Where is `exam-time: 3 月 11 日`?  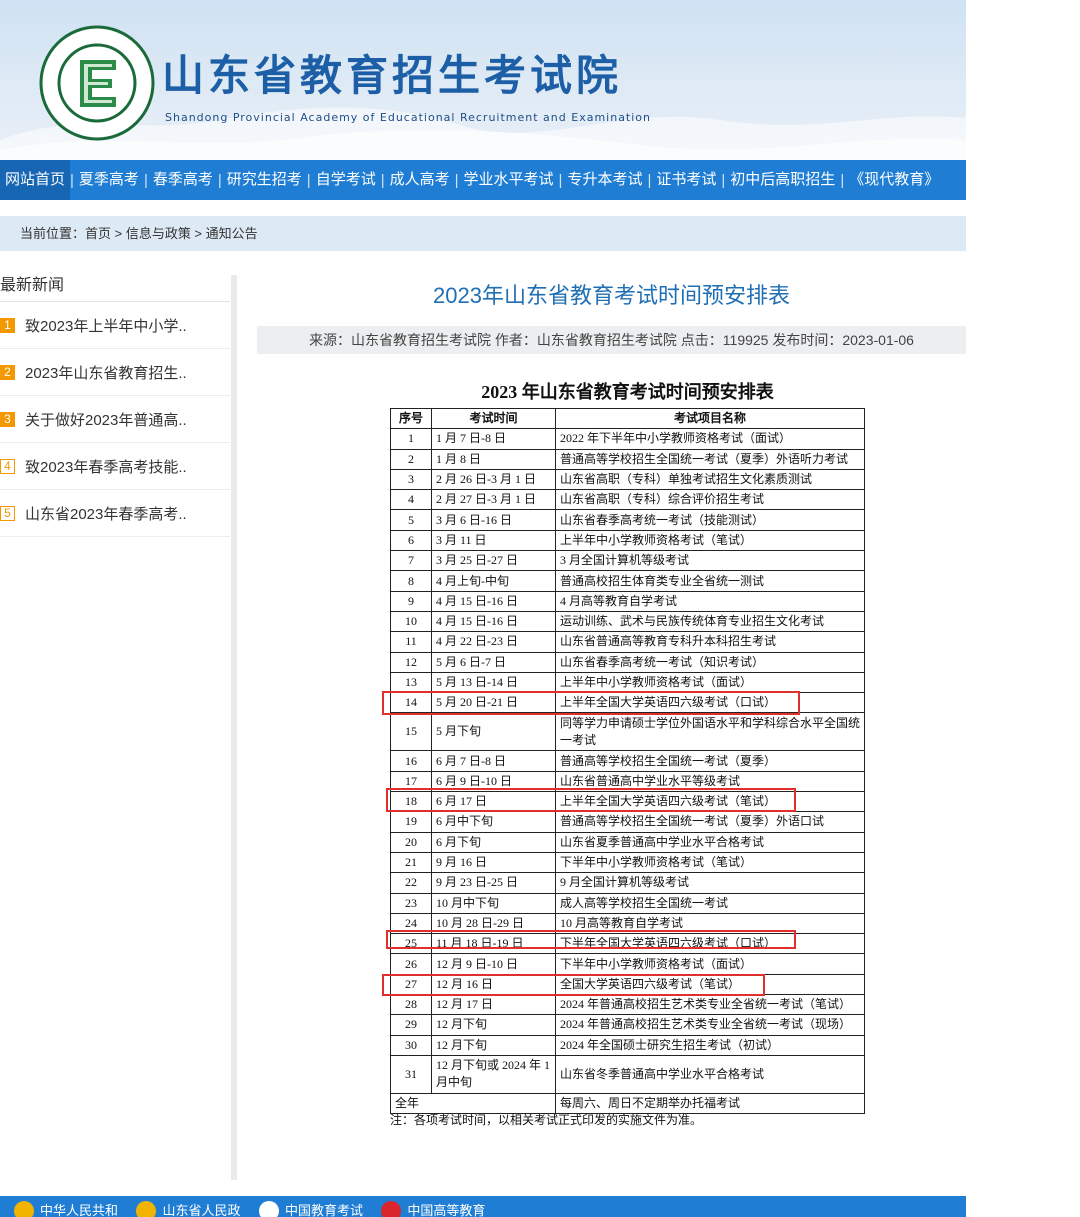 exam-time: 3 月 11 日 is located at coordinates (493, 540).